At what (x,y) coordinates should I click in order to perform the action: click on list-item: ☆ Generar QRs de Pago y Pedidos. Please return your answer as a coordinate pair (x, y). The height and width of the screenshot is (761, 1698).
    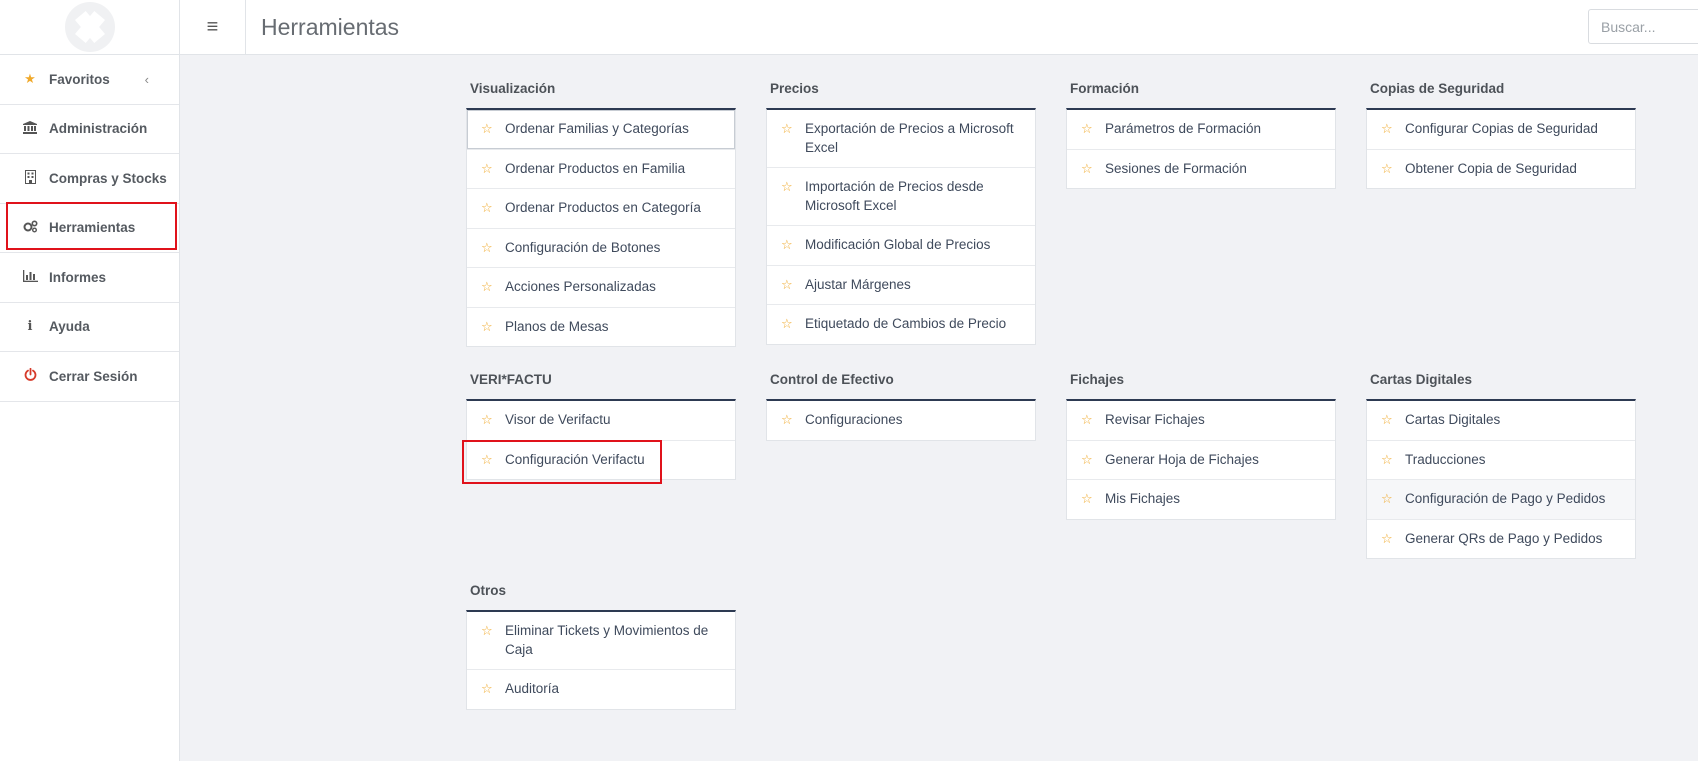
    Looking at the image, I should click on (1501, 539).